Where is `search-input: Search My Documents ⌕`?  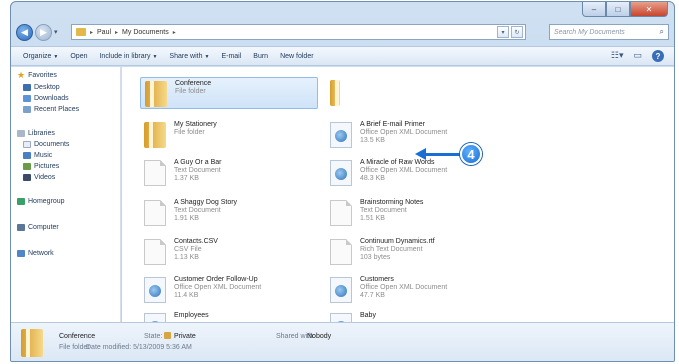 search-input: Search My Documents ⌕ is located at coordinates (609, 32).